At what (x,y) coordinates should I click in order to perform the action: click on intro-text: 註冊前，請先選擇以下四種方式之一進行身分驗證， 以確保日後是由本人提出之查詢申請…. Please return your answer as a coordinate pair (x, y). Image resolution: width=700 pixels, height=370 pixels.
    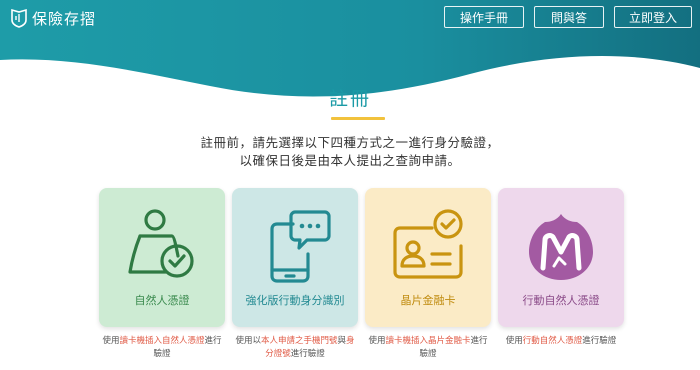
    Looking at the image, I should click on (350, 152).